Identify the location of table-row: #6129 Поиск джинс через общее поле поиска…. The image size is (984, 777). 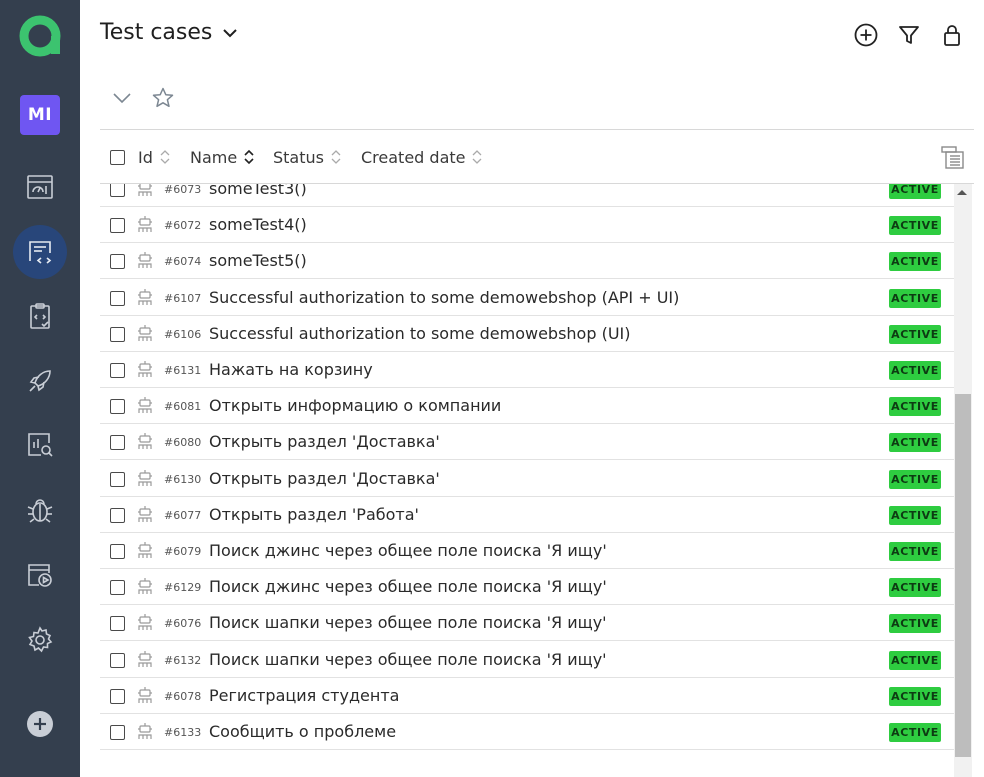
(527, 587).